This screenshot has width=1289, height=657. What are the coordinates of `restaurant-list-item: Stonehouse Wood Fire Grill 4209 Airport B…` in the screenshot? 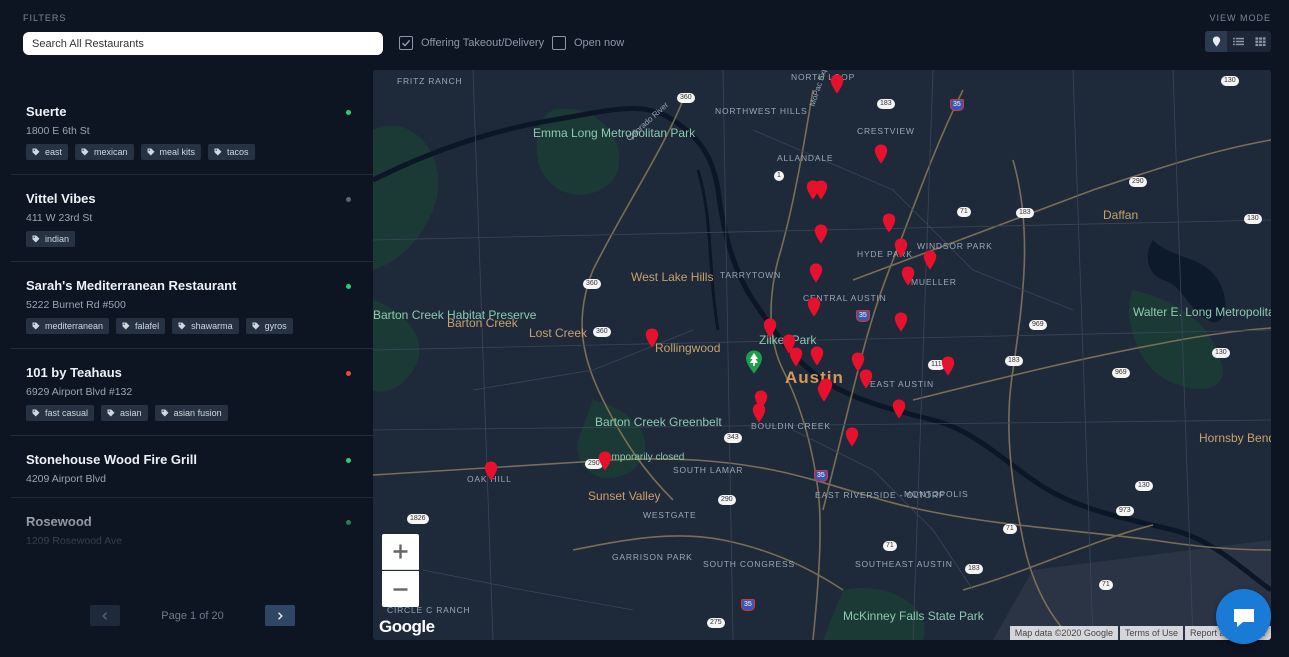 It's located at (192, 467).